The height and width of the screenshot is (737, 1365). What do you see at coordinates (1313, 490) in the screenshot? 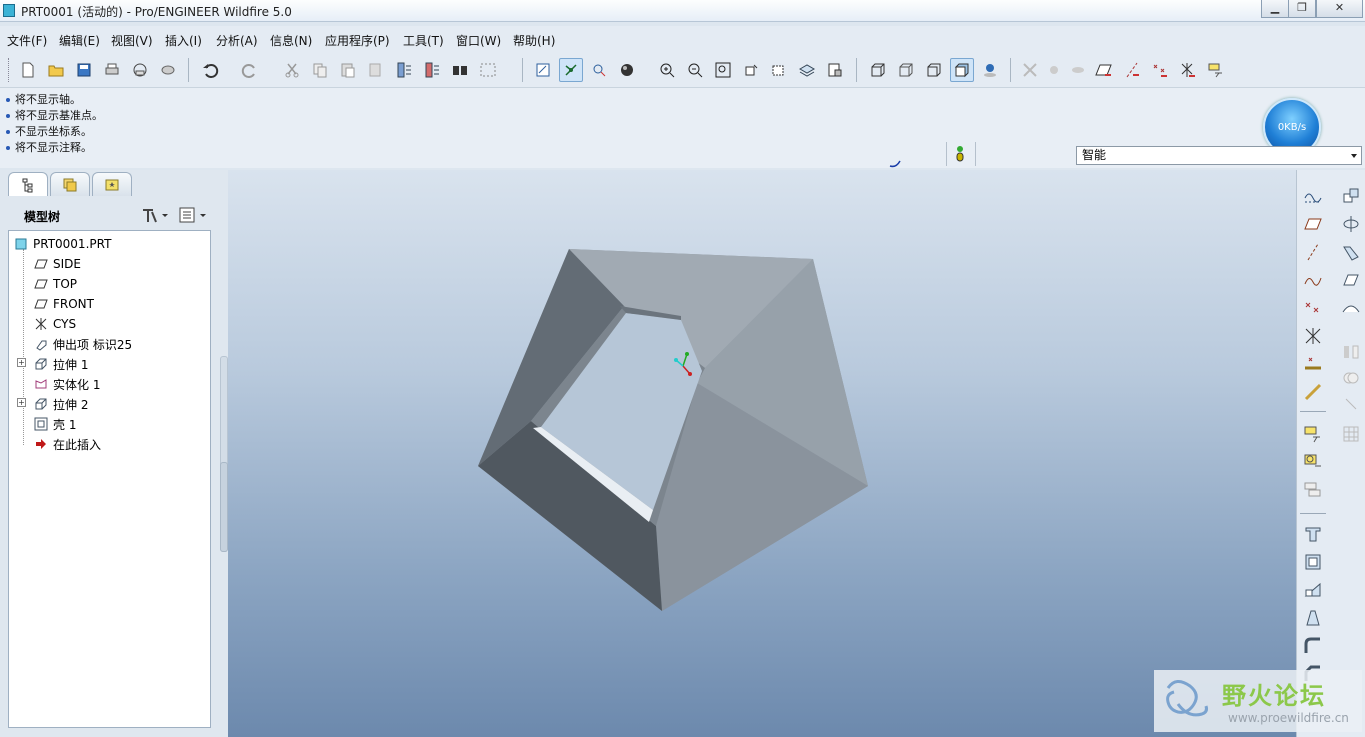
I see `geometric-tolerance-icon` at bounding box center [1313, 490].